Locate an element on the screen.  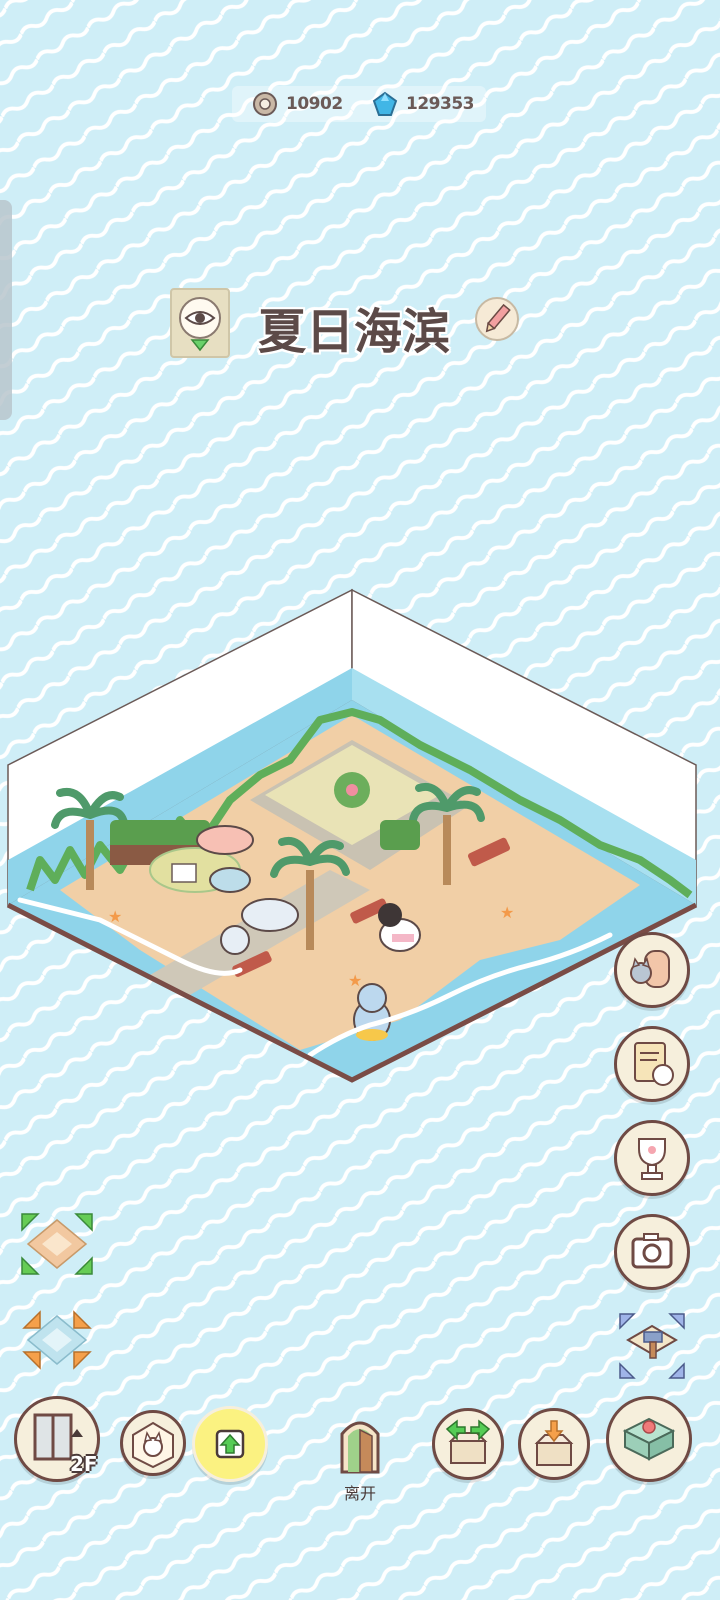
cat-swimmer is located at coordinates (372, 1012).